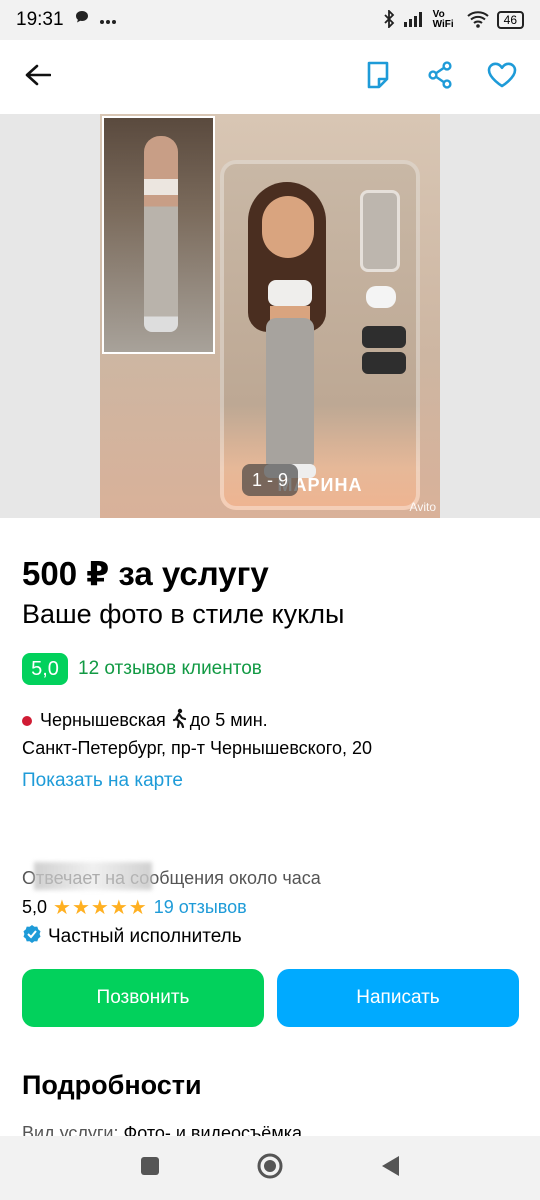  What do you see at coordinates (107, 20) in the screenshot?
I see `more-dots-icon` at bounding box center [107, 20].